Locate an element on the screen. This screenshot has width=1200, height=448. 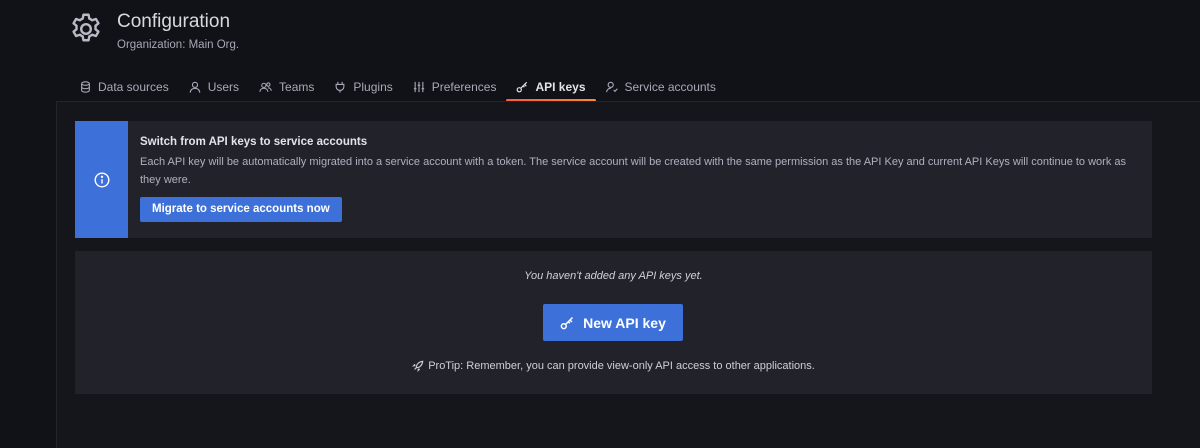
new-api-key-label: New API key is located at coordinates (624, 322).